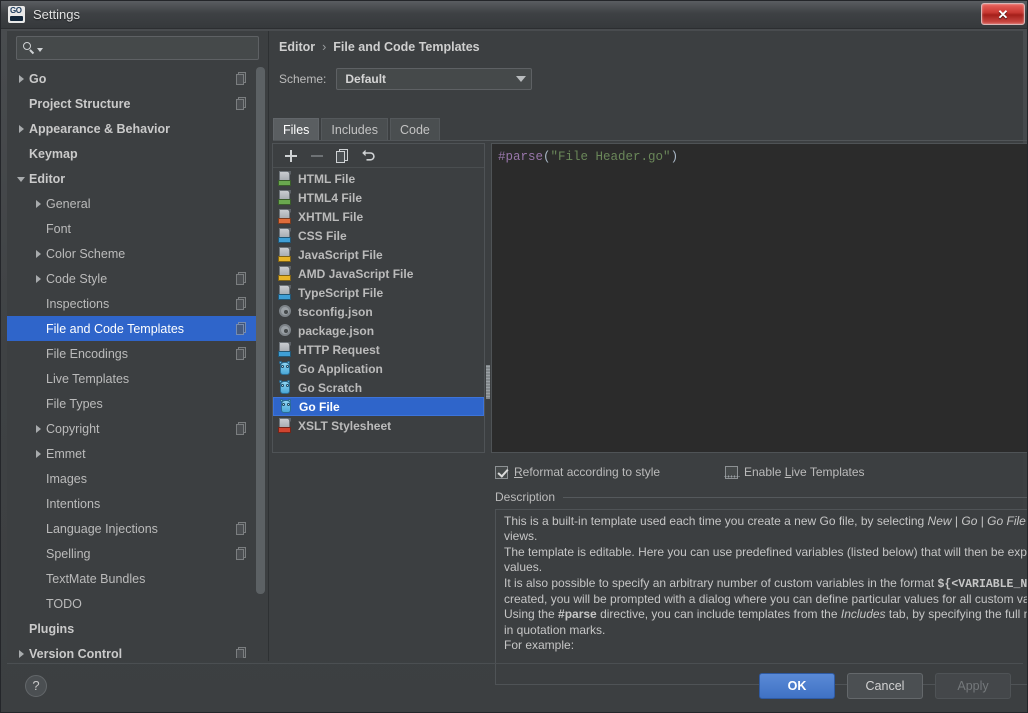 The height and width of the screenshot is (713, 1028). I want to click on tab-files: Files, so click(296, 129).